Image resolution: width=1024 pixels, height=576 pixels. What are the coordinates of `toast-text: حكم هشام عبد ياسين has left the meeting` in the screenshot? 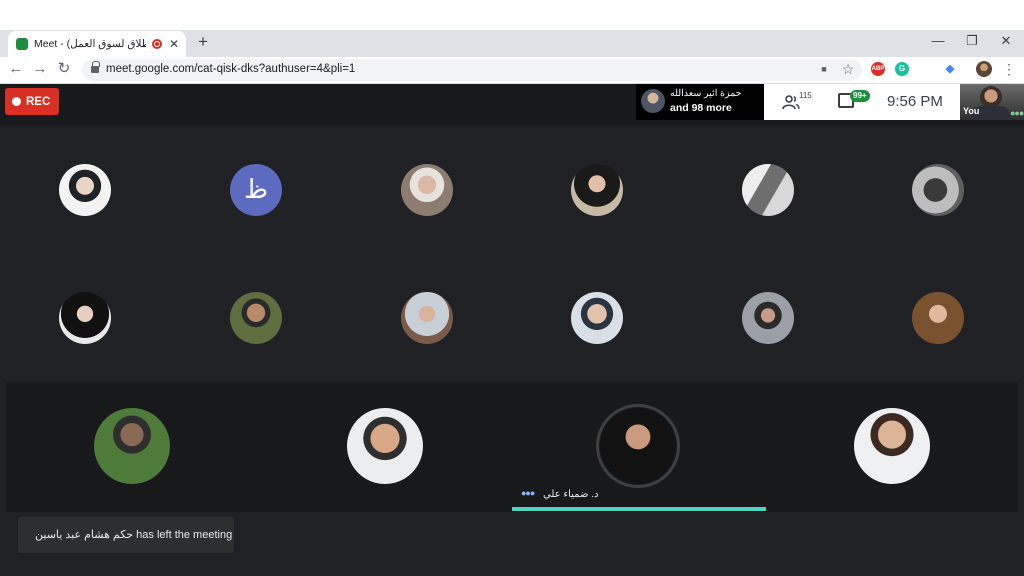 It's located at (134, 535).